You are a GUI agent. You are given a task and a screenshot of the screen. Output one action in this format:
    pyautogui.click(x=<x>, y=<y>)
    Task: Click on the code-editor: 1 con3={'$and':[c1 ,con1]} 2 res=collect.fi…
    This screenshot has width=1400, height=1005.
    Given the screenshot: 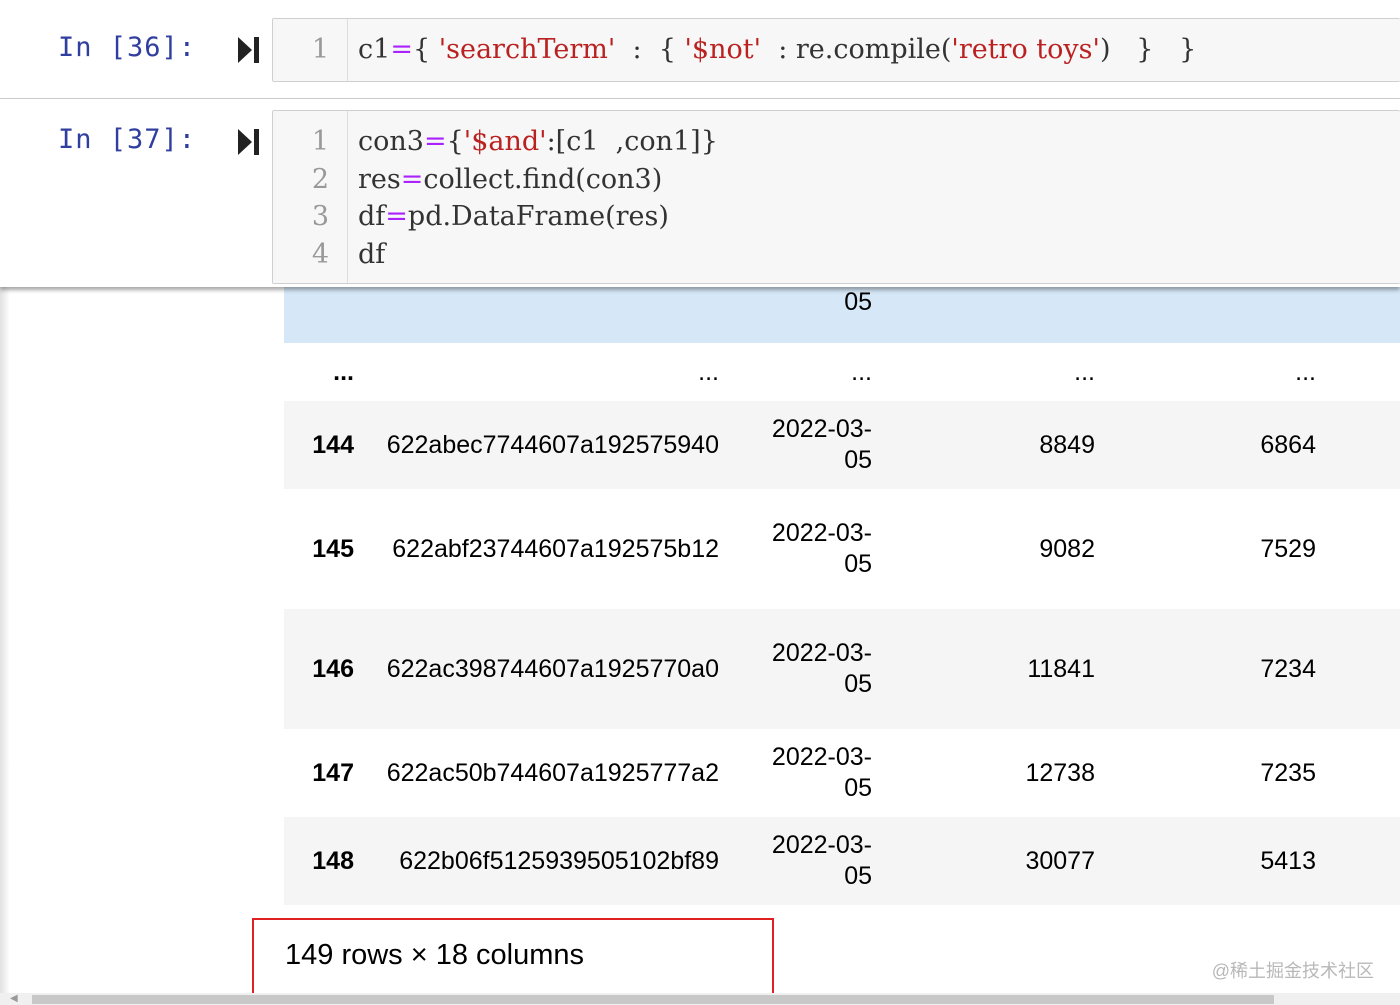 What is the action you would take?
    pyautogui.click(x=836, y=197)
    